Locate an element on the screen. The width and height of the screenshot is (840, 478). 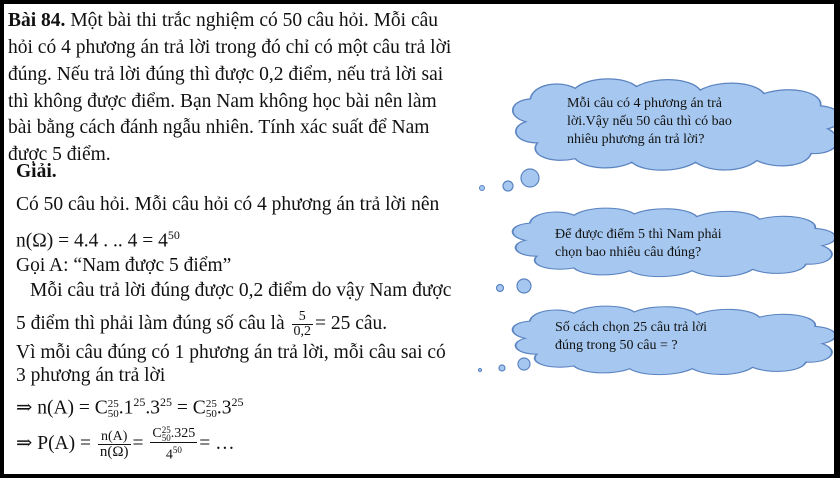
exponent-1: 25 is located at coordinates (139, 402).